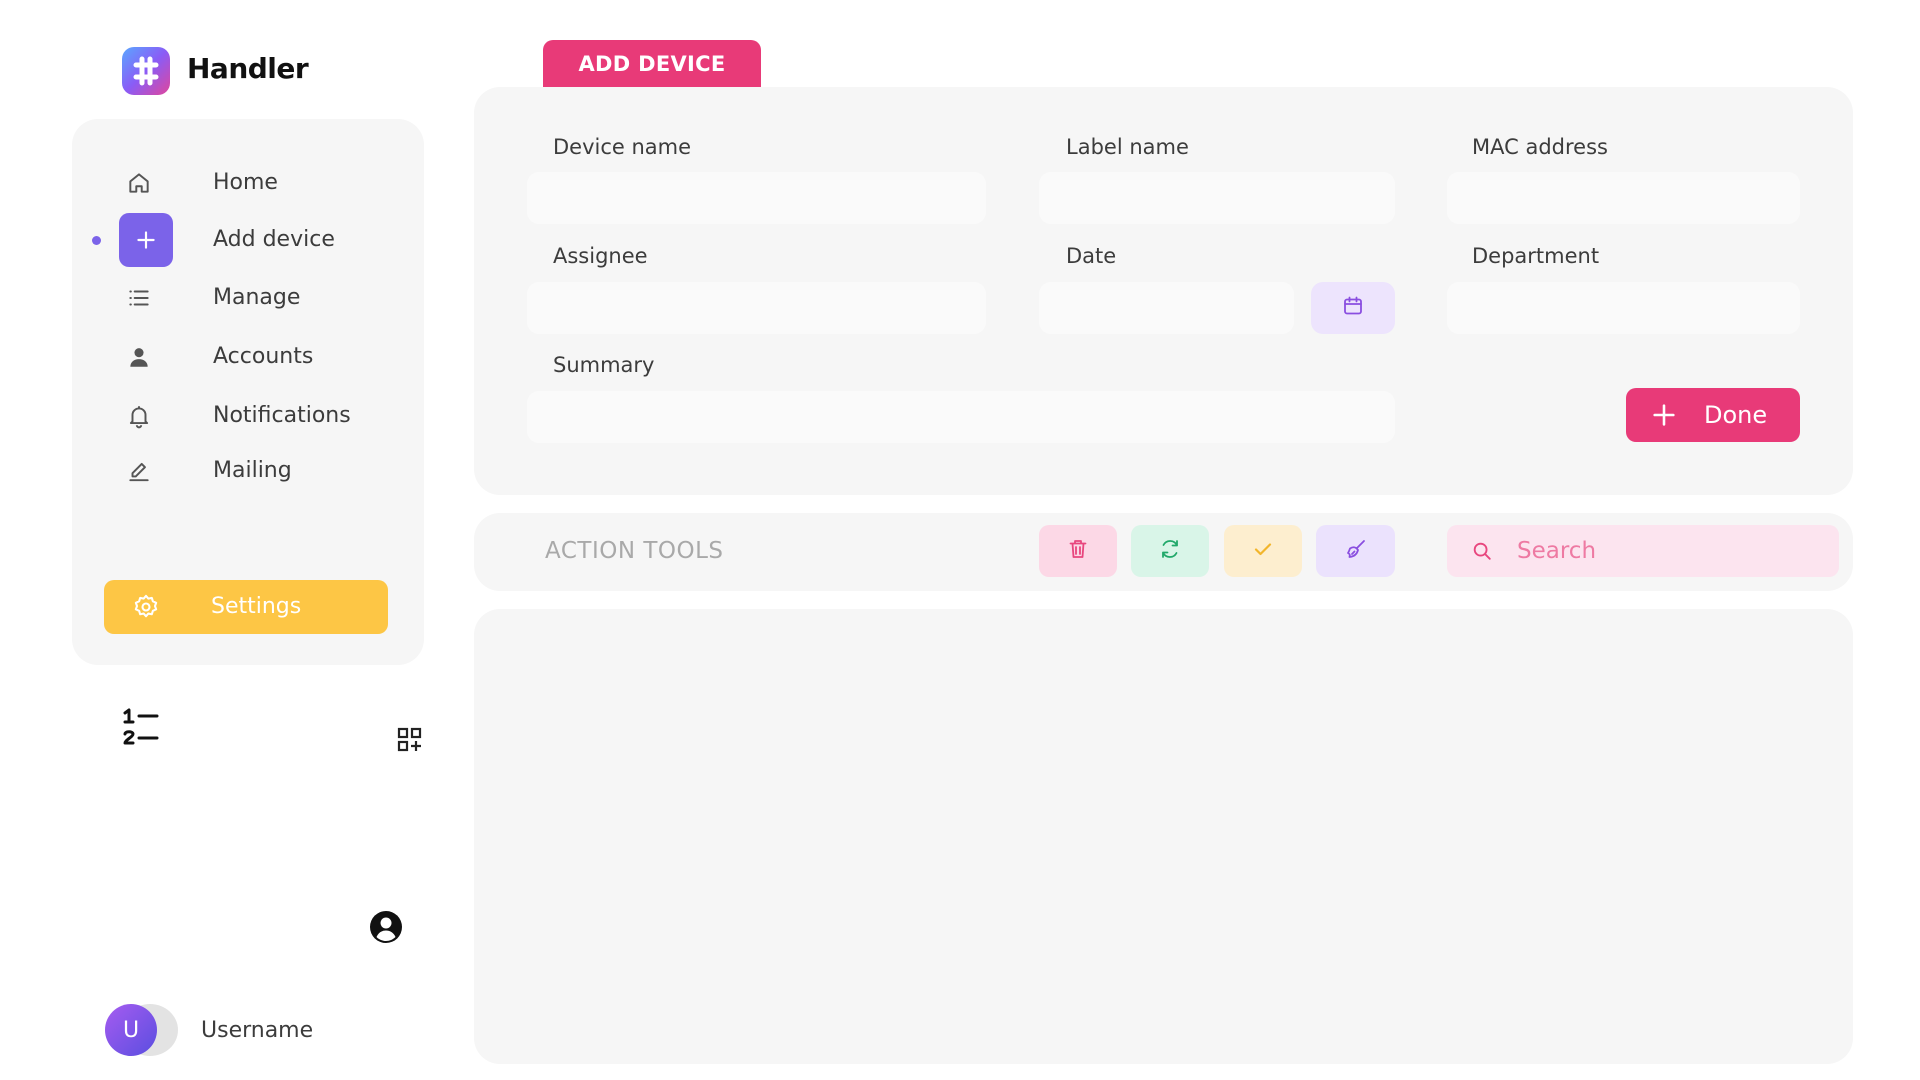 Image resolution: width=1920 pixels, height=1080 pixels. What do you see at coordinates (139, 471) in the screenshot?
I see `pencil-icon` at bounding box center [139, 471].